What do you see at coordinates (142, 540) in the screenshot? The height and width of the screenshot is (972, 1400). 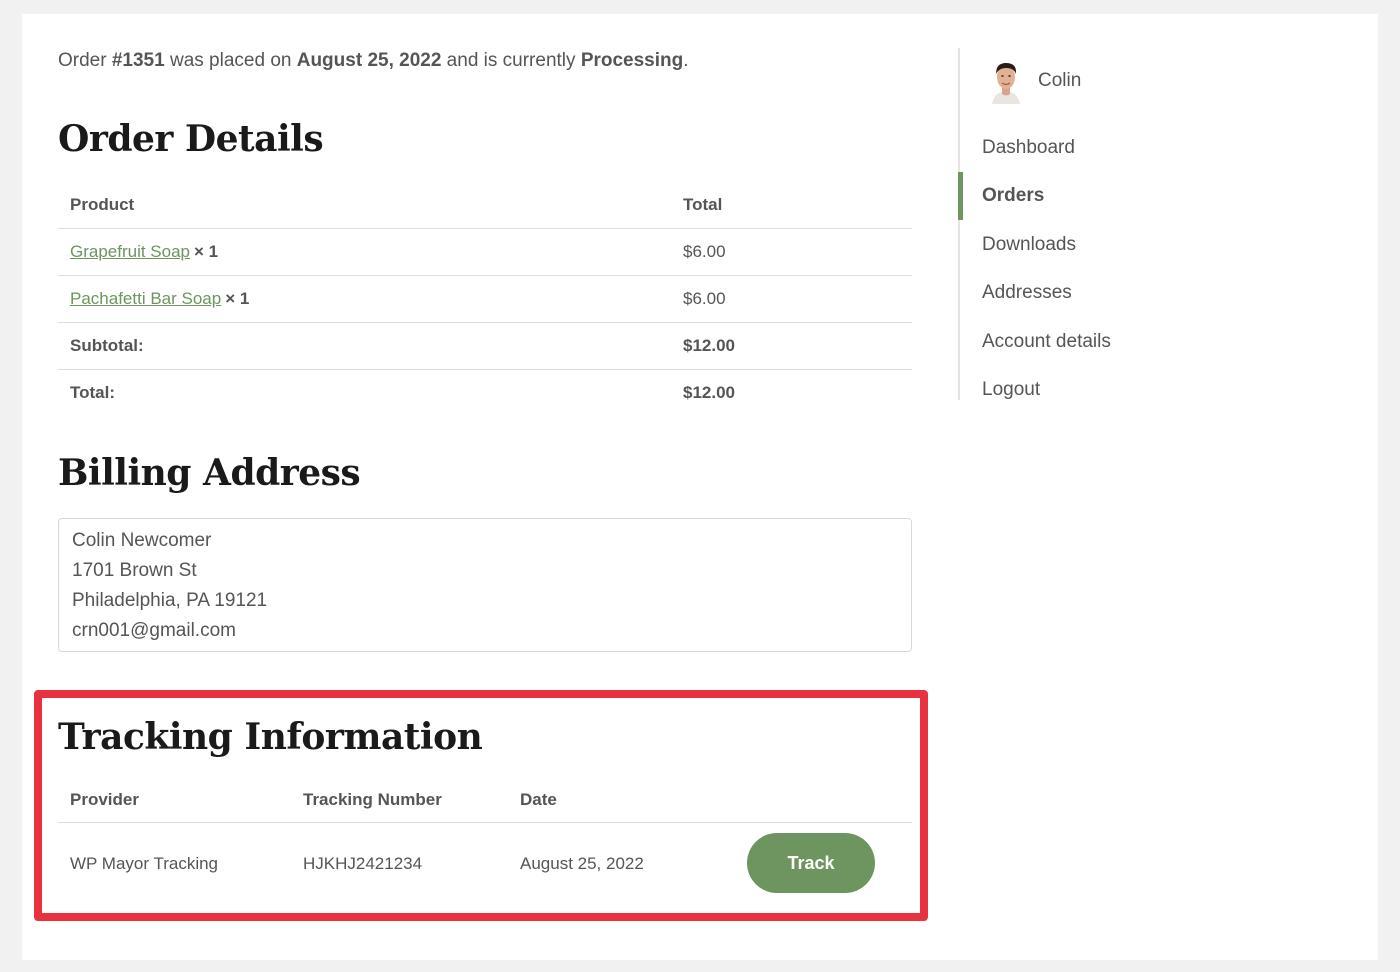 I see `billing-name: Colin Newcomer` at bounding box center [142, 540].